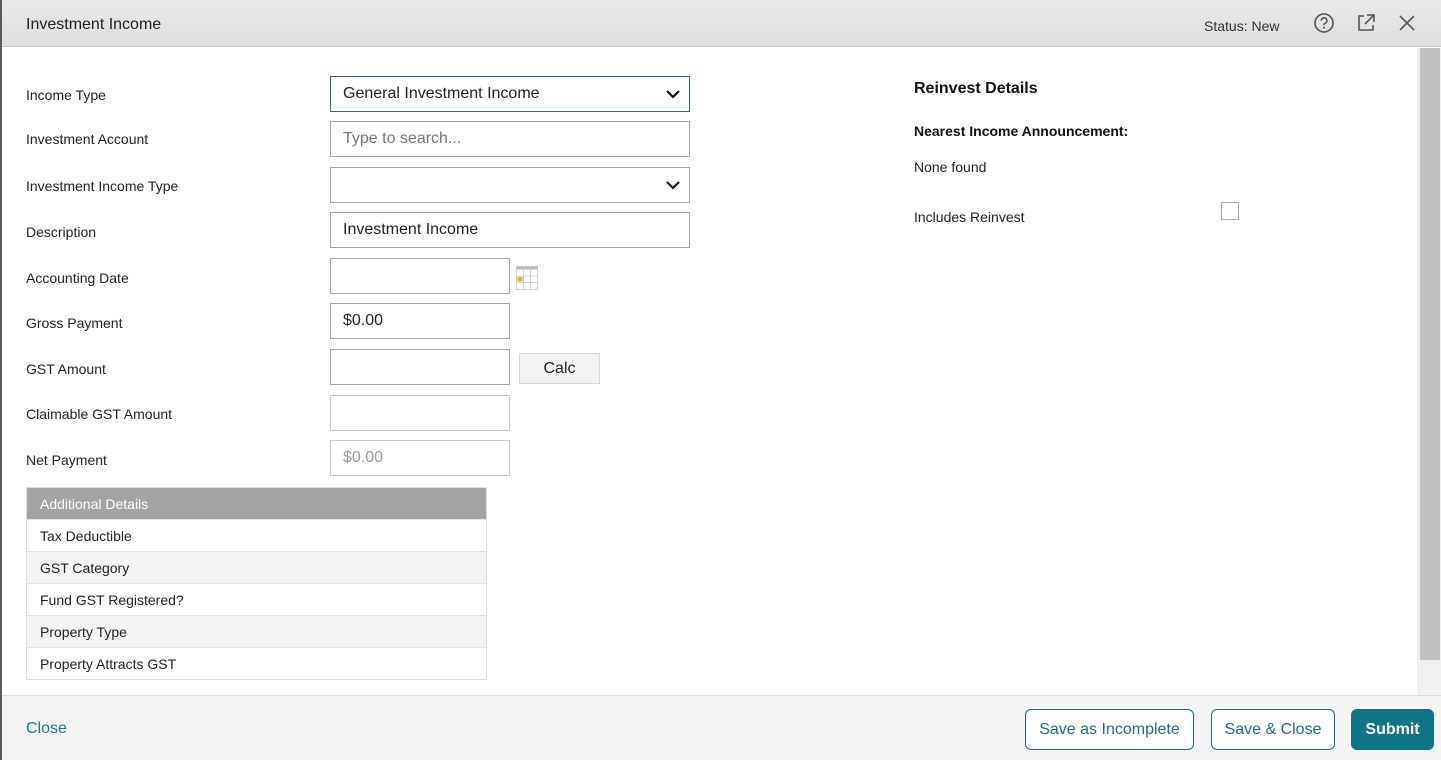 The width and height of the screenshot is (1441, 760). I want to click on gst-amount-label: GST Amount, so click(66, 369).